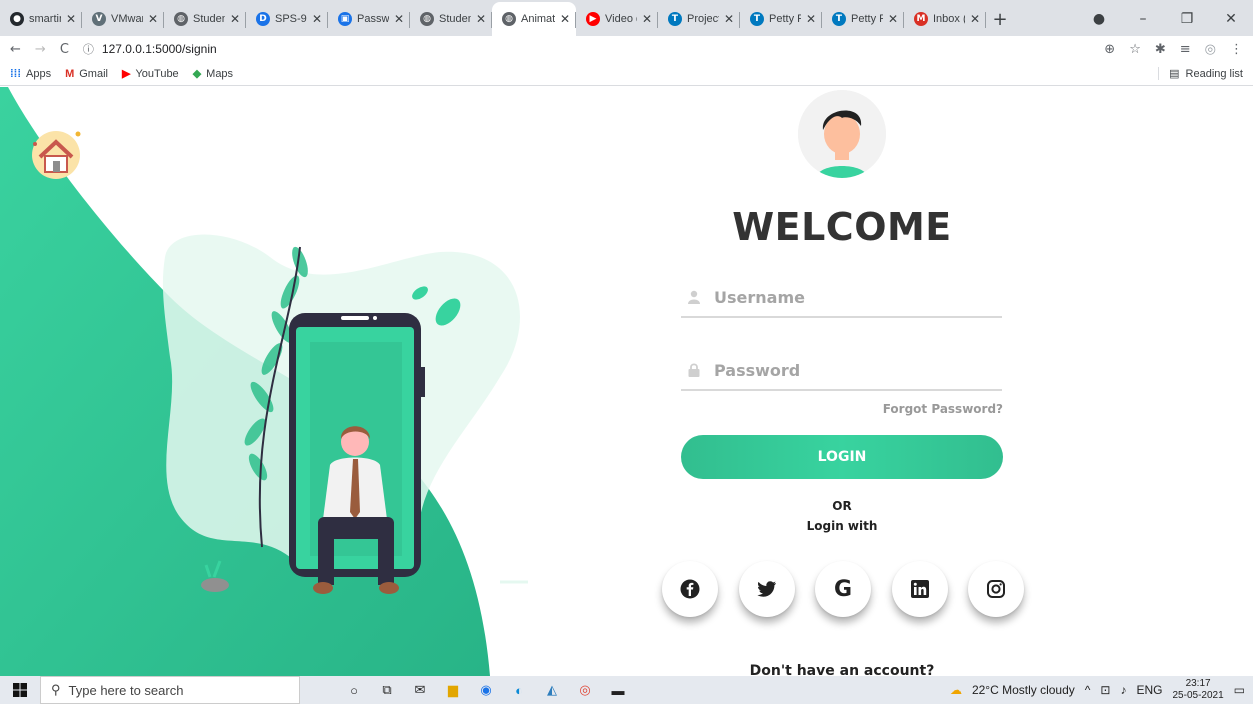  I want to click on terminal-icon: ▬, so click(618, 690).